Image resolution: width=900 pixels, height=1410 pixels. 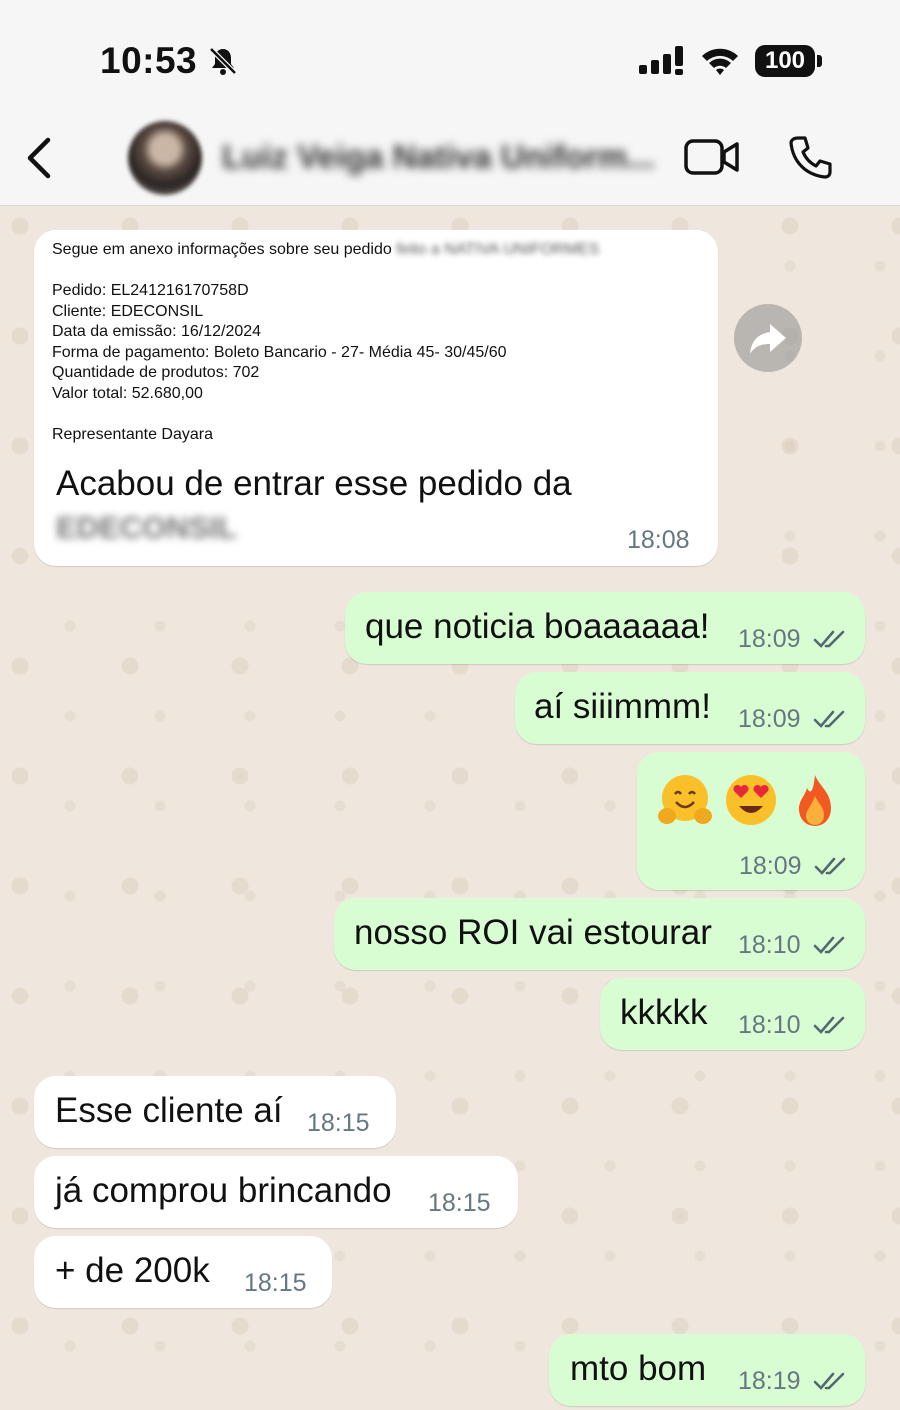 I want to click on message-text: mto bom, so click(x=638, y=1368).